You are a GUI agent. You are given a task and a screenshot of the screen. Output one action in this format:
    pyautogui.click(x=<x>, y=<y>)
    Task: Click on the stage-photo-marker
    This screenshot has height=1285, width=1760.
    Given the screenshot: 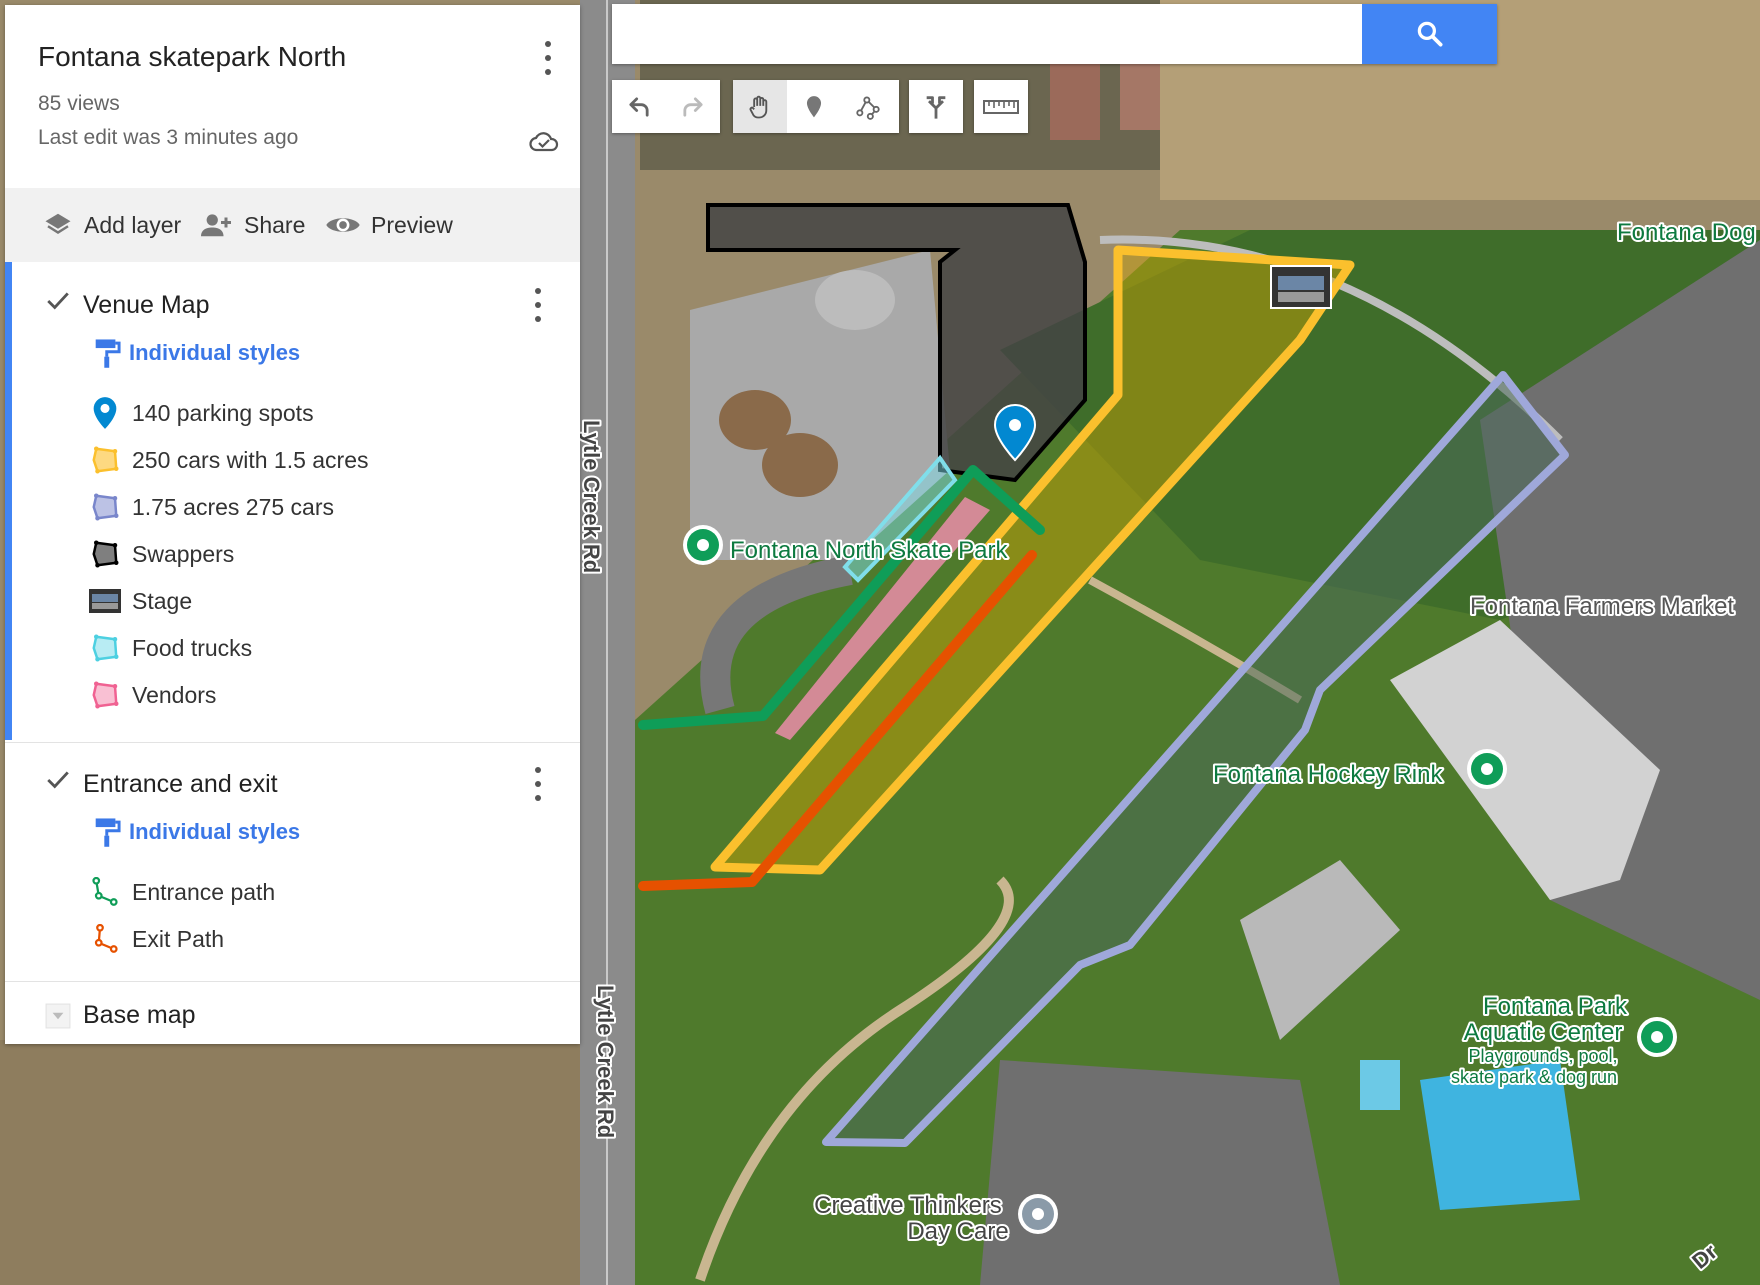 What is the action you would take?
    pyautogui.click(x=1301, y=287)
    